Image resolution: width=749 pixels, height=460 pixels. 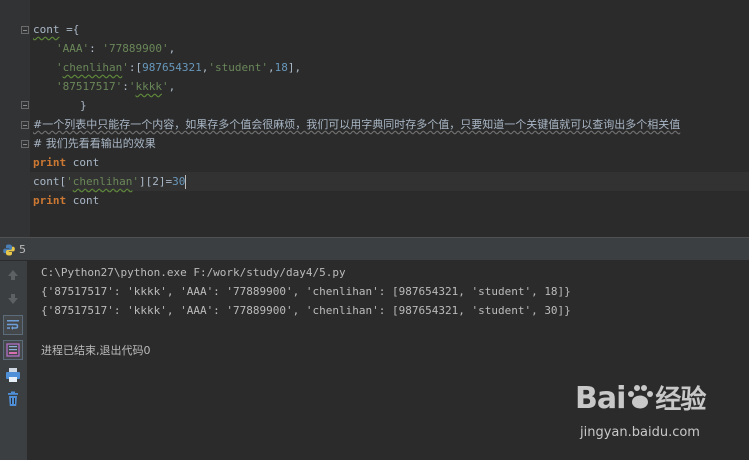 What do you see at coordinates (640, 432) in the screenshot?
I see `watermark-url: jingyan.baidu.com` at bounding box center [640, 432].